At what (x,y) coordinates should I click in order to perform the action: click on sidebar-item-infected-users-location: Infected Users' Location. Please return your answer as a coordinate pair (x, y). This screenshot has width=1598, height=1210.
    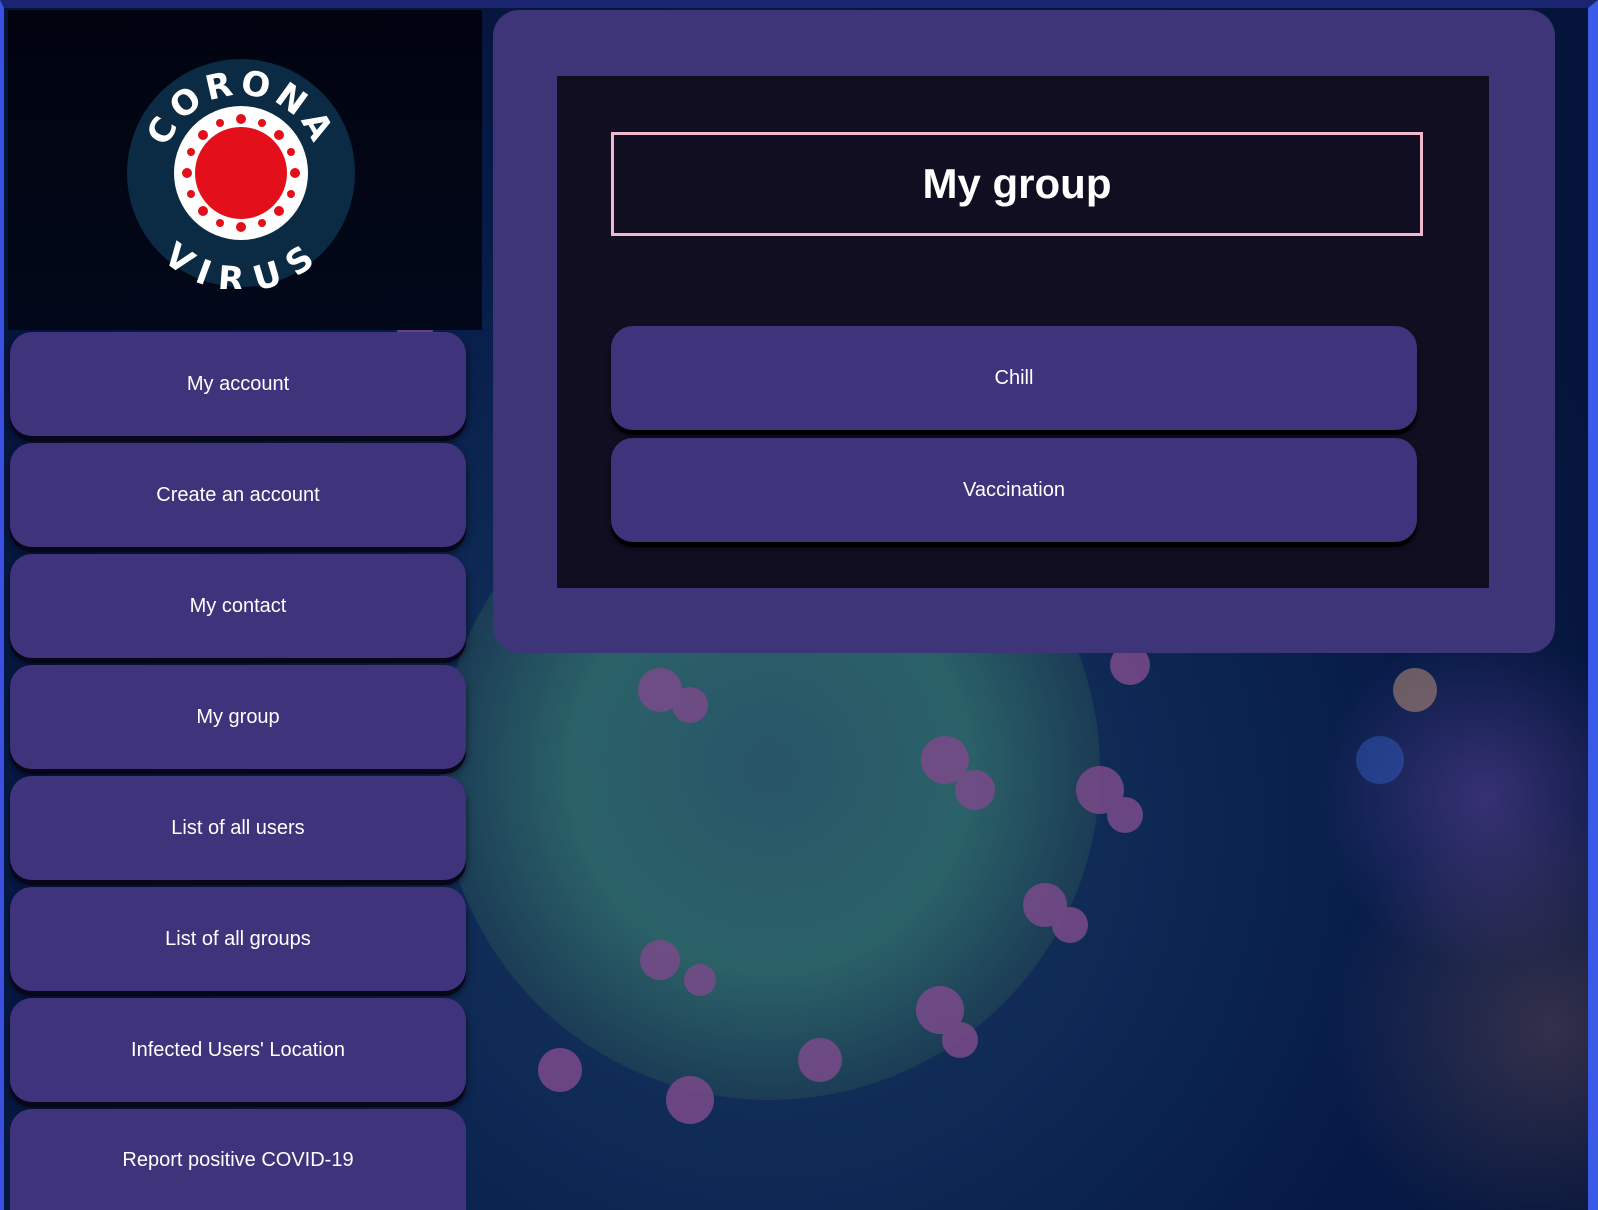
    Looking at the image, I should click on (238, 1050).